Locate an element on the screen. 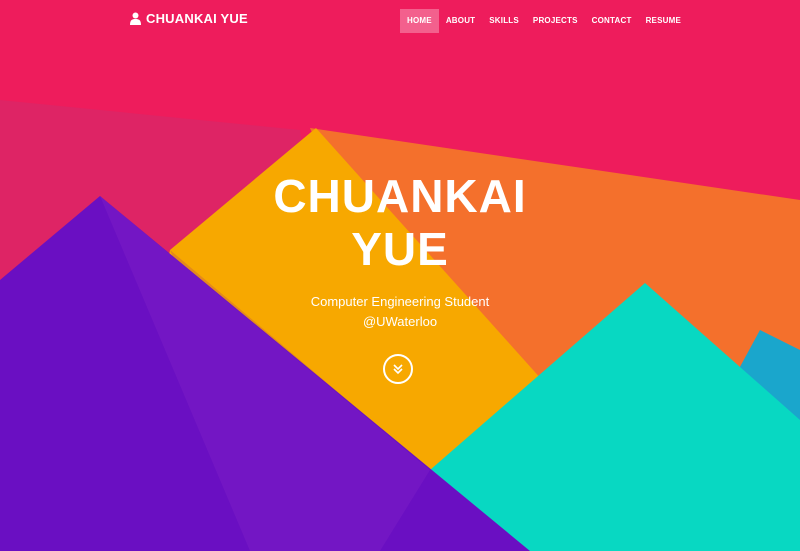 Image resolution: width=800 pixels, height=551 pixels. nav-home: HOME is located at coordinates (419, 21).